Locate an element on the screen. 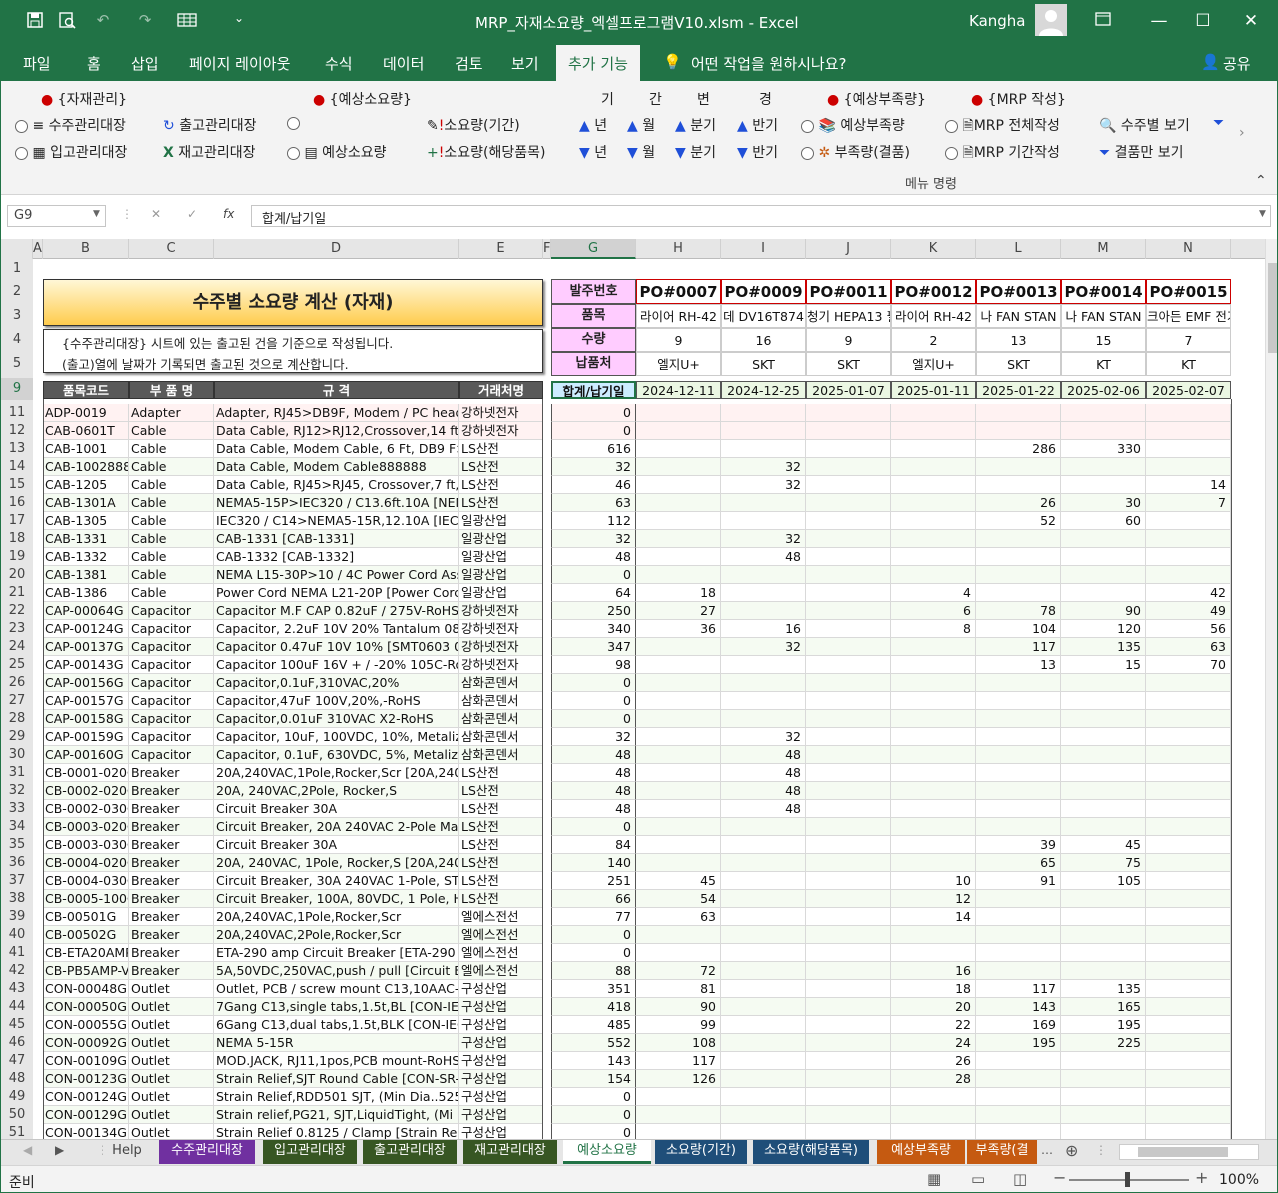  total-cell: 48 is located at coordinates (593, 791).